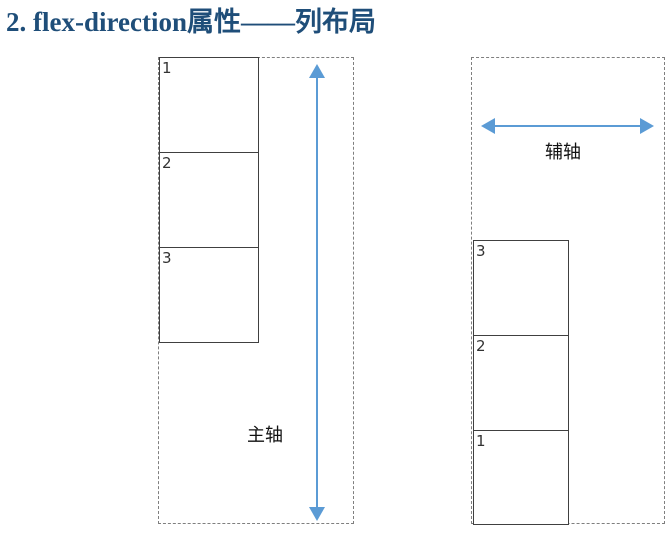 This screenshot has height=536, width=668. What do you see at coordinates (317, 514) in the screenshot?
I see `main-axis-arrowhead-down` at bounding box center [317, 514].